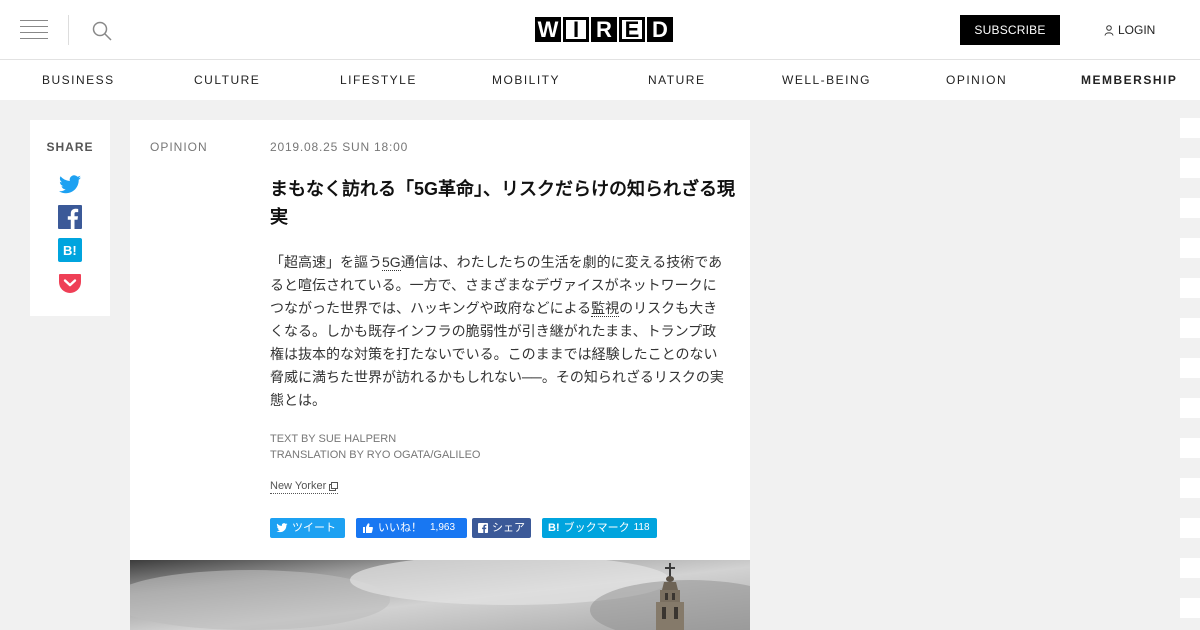 This screenshot has height=630, width=1200. What do you see at coordinates (326, 262) in the screenshot?
I see `lead-text: 「超高速」を謳う` at bounding box center [326, 262].